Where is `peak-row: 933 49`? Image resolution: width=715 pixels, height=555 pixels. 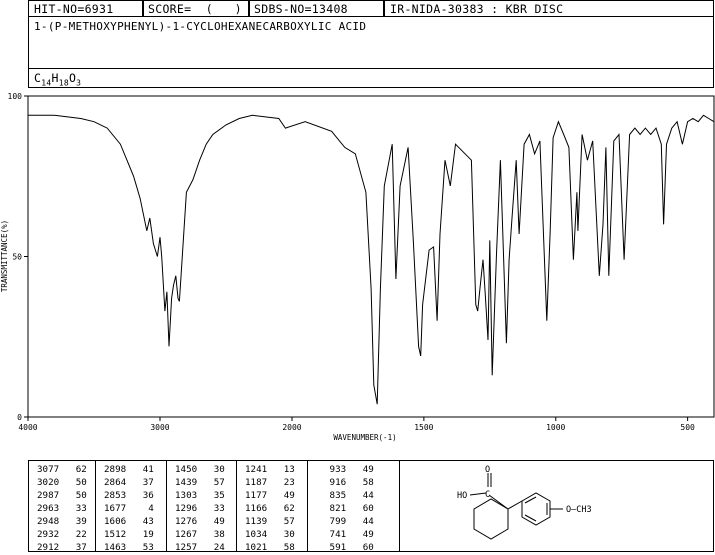
peak-row: 933 49 is located at coordinates (349, 469).